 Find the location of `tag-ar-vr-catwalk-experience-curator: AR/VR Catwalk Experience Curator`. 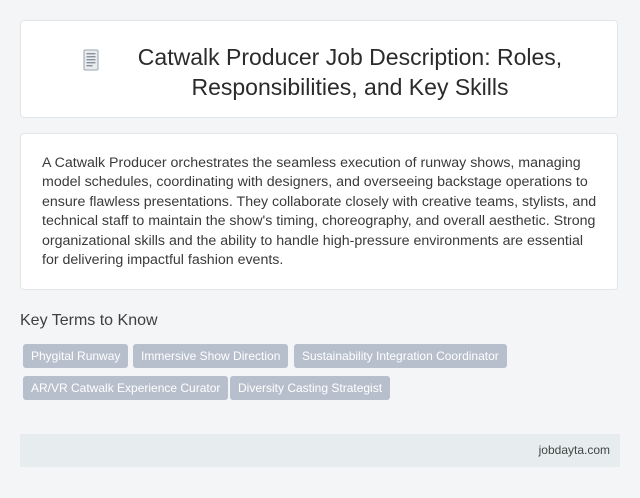

tag-ar-vr-catwalk-experience-curator: AR/VR Catwalk Experience Curator is located at coordinates (126, 388).